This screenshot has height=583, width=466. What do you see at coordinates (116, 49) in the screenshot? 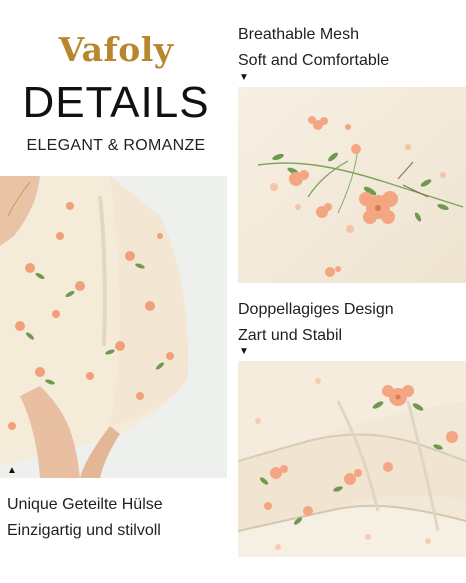
I see `brand-logo: Vafoly` at bounding box center [116, 49].